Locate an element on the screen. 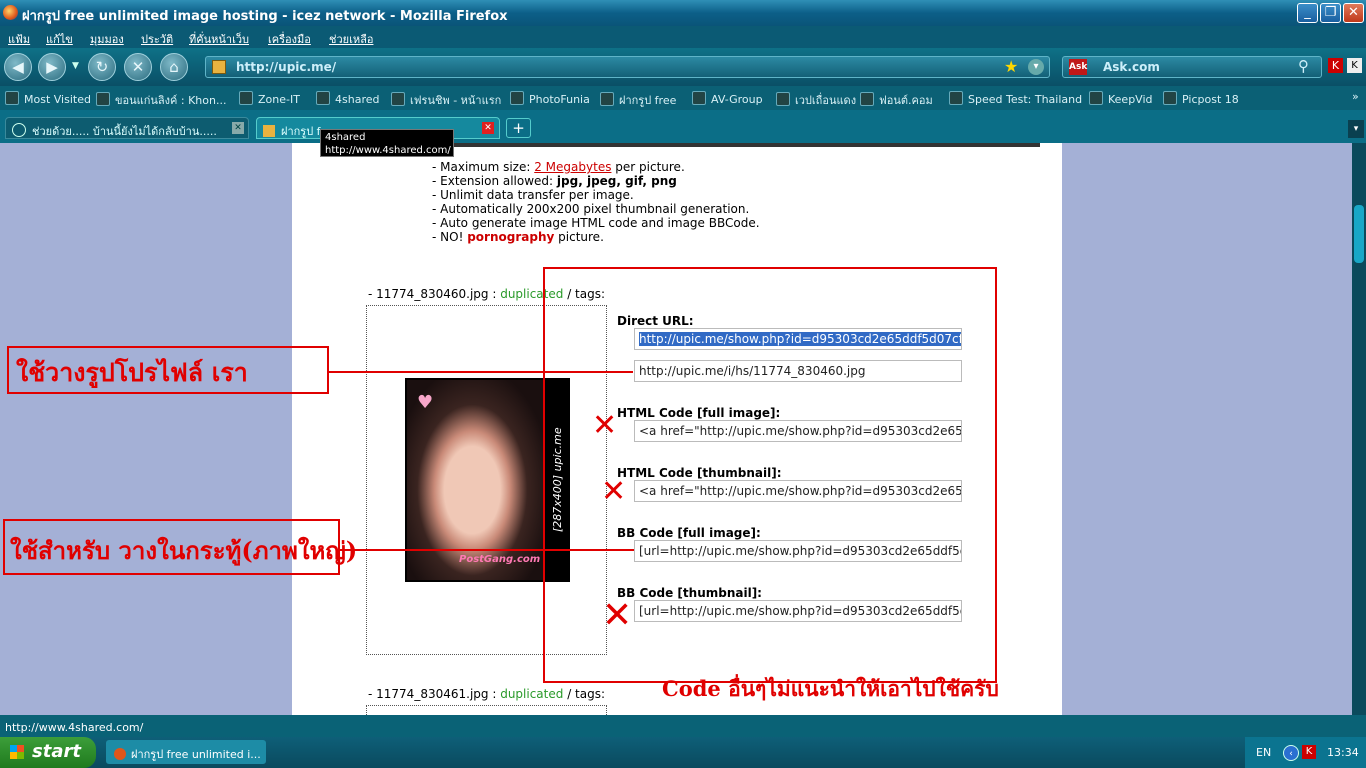 Image resolution: width=1366 pixels, height=768 pixels. annotation-post: ใช้สำหรับ วางในกระทู้(ภาพใหญ่) is located at coordinates (184, 550).